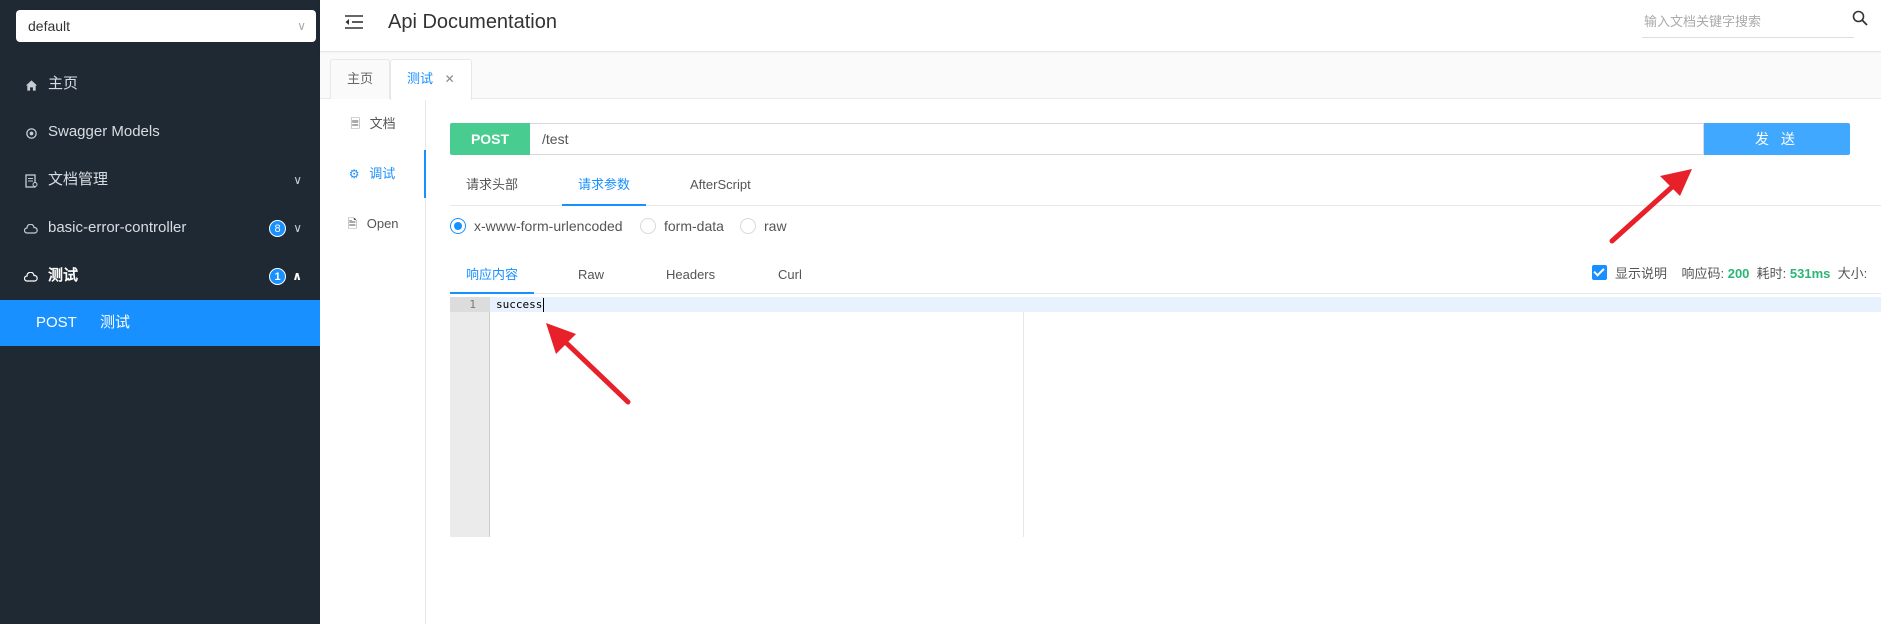  Describe the element at coordinates (450, 79) in the screenshot. I see `close-icon: ✕` at that location.